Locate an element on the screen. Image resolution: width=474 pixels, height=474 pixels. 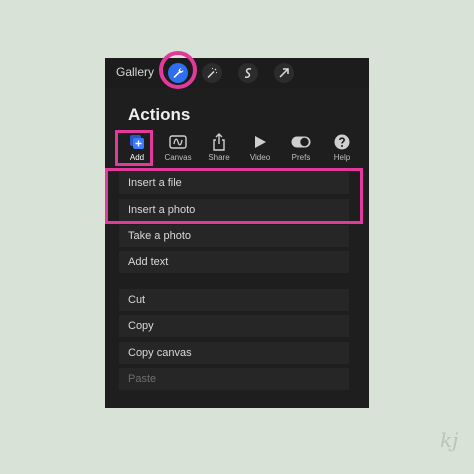
tab-prefs: Prefs is located at coordinates (301, 149).